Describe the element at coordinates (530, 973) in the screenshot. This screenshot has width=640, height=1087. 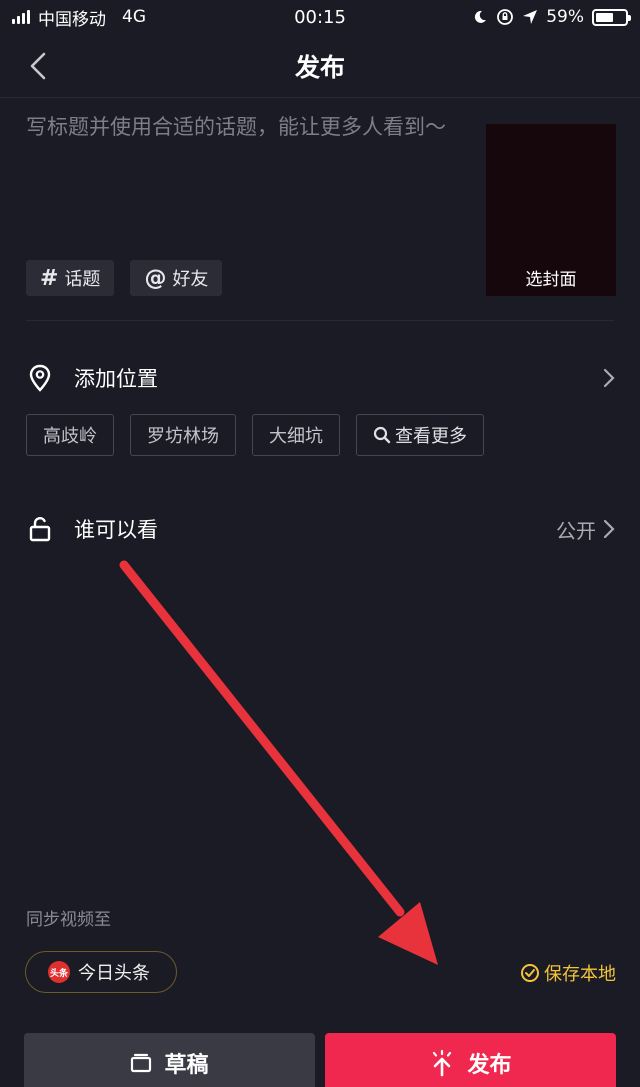
I see `check-circle-icon` at that location.